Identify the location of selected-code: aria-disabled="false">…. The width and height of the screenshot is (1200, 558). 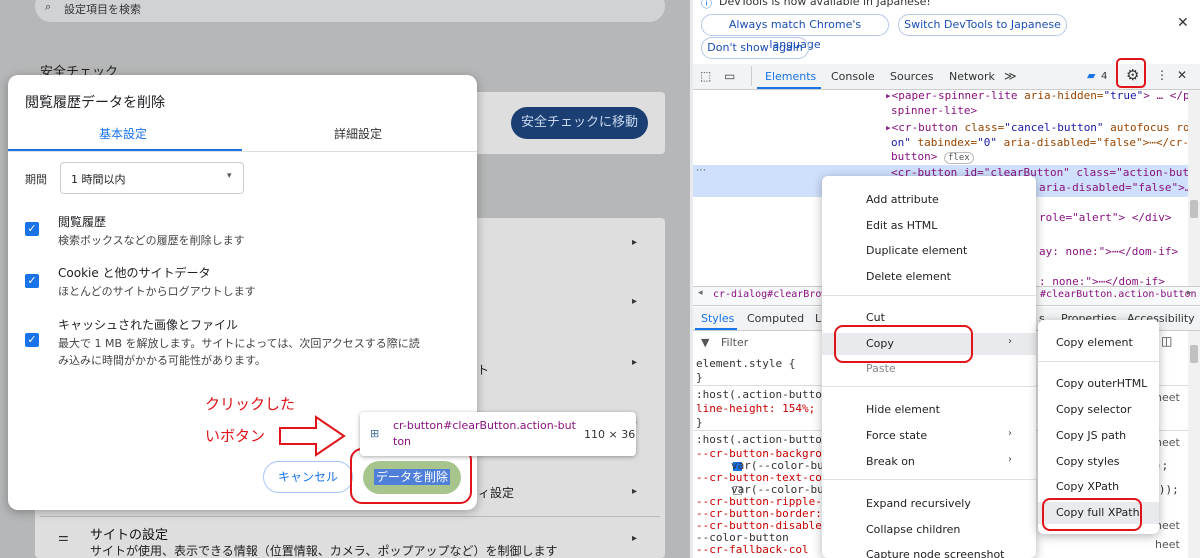
(1115, 187).